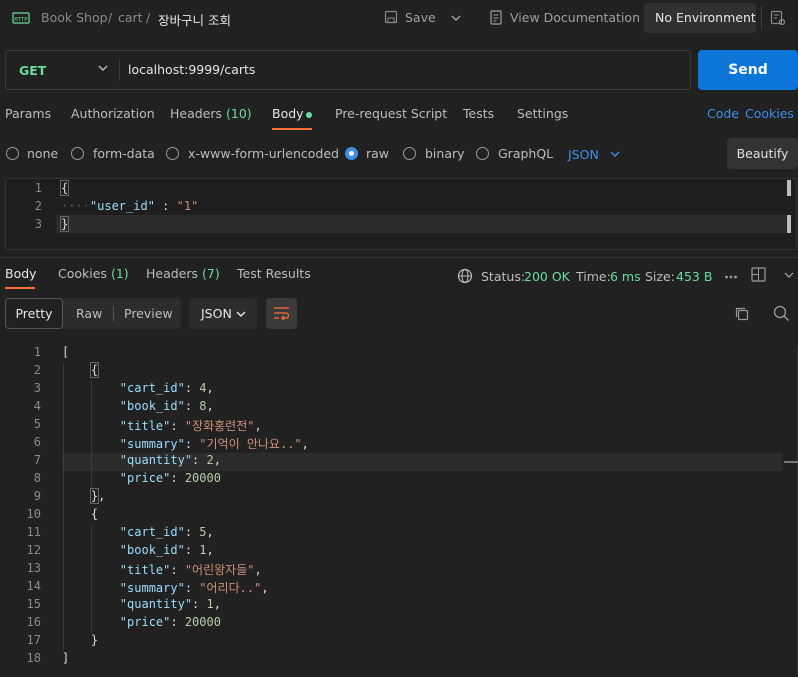  What do you see at coordinates (210, 604) in the screenshot?
I see `json-value: 1` at bounding box center [210, 604].